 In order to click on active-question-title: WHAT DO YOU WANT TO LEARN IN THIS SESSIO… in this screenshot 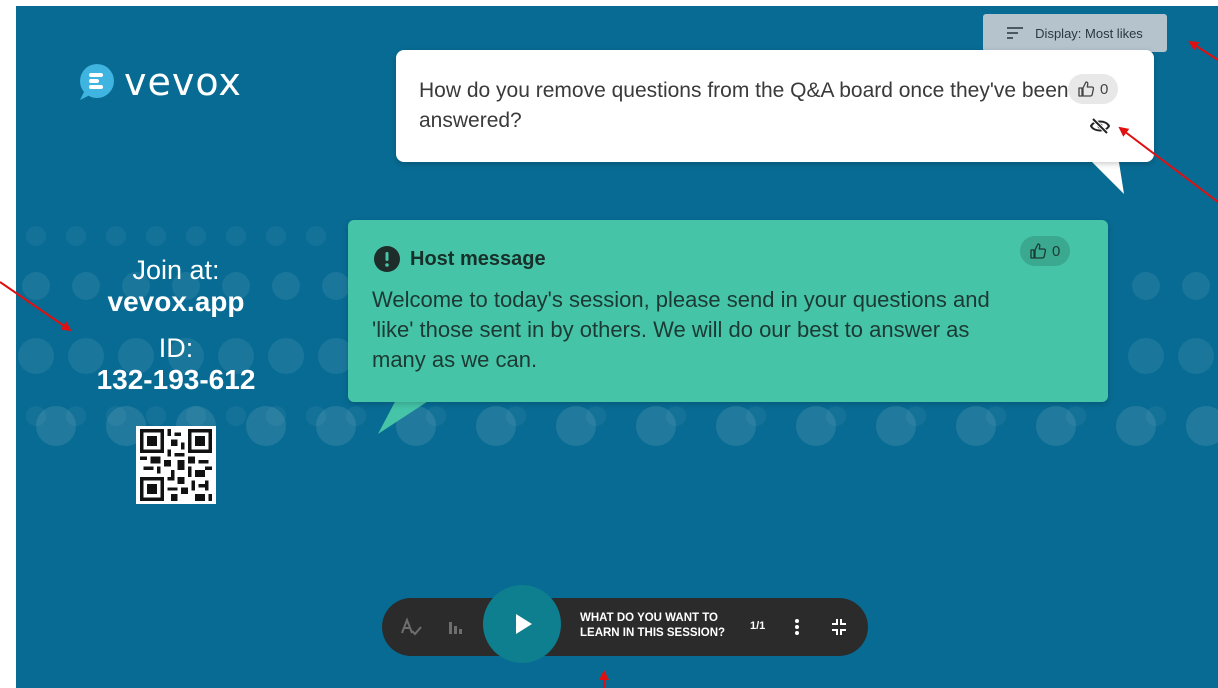, I will do `click(665, 626)`.